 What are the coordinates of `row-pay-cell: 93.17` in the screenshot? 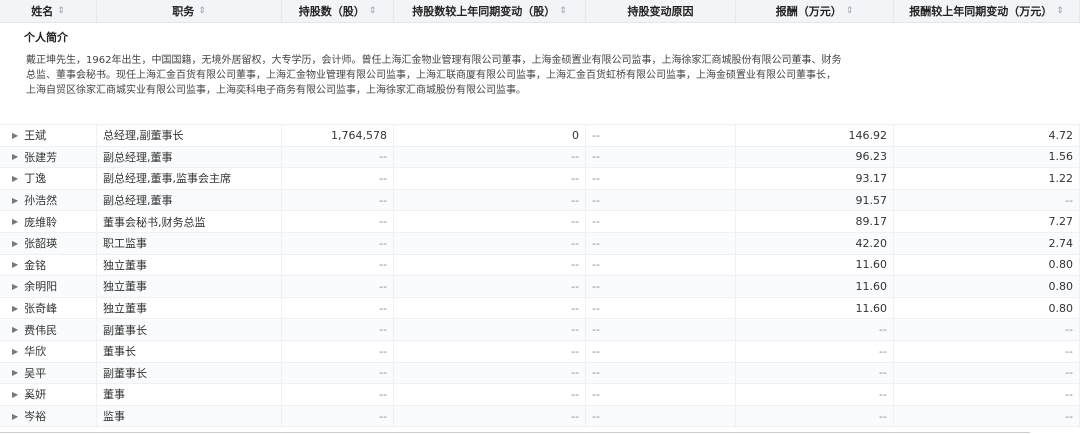 It's located at (815, 178).